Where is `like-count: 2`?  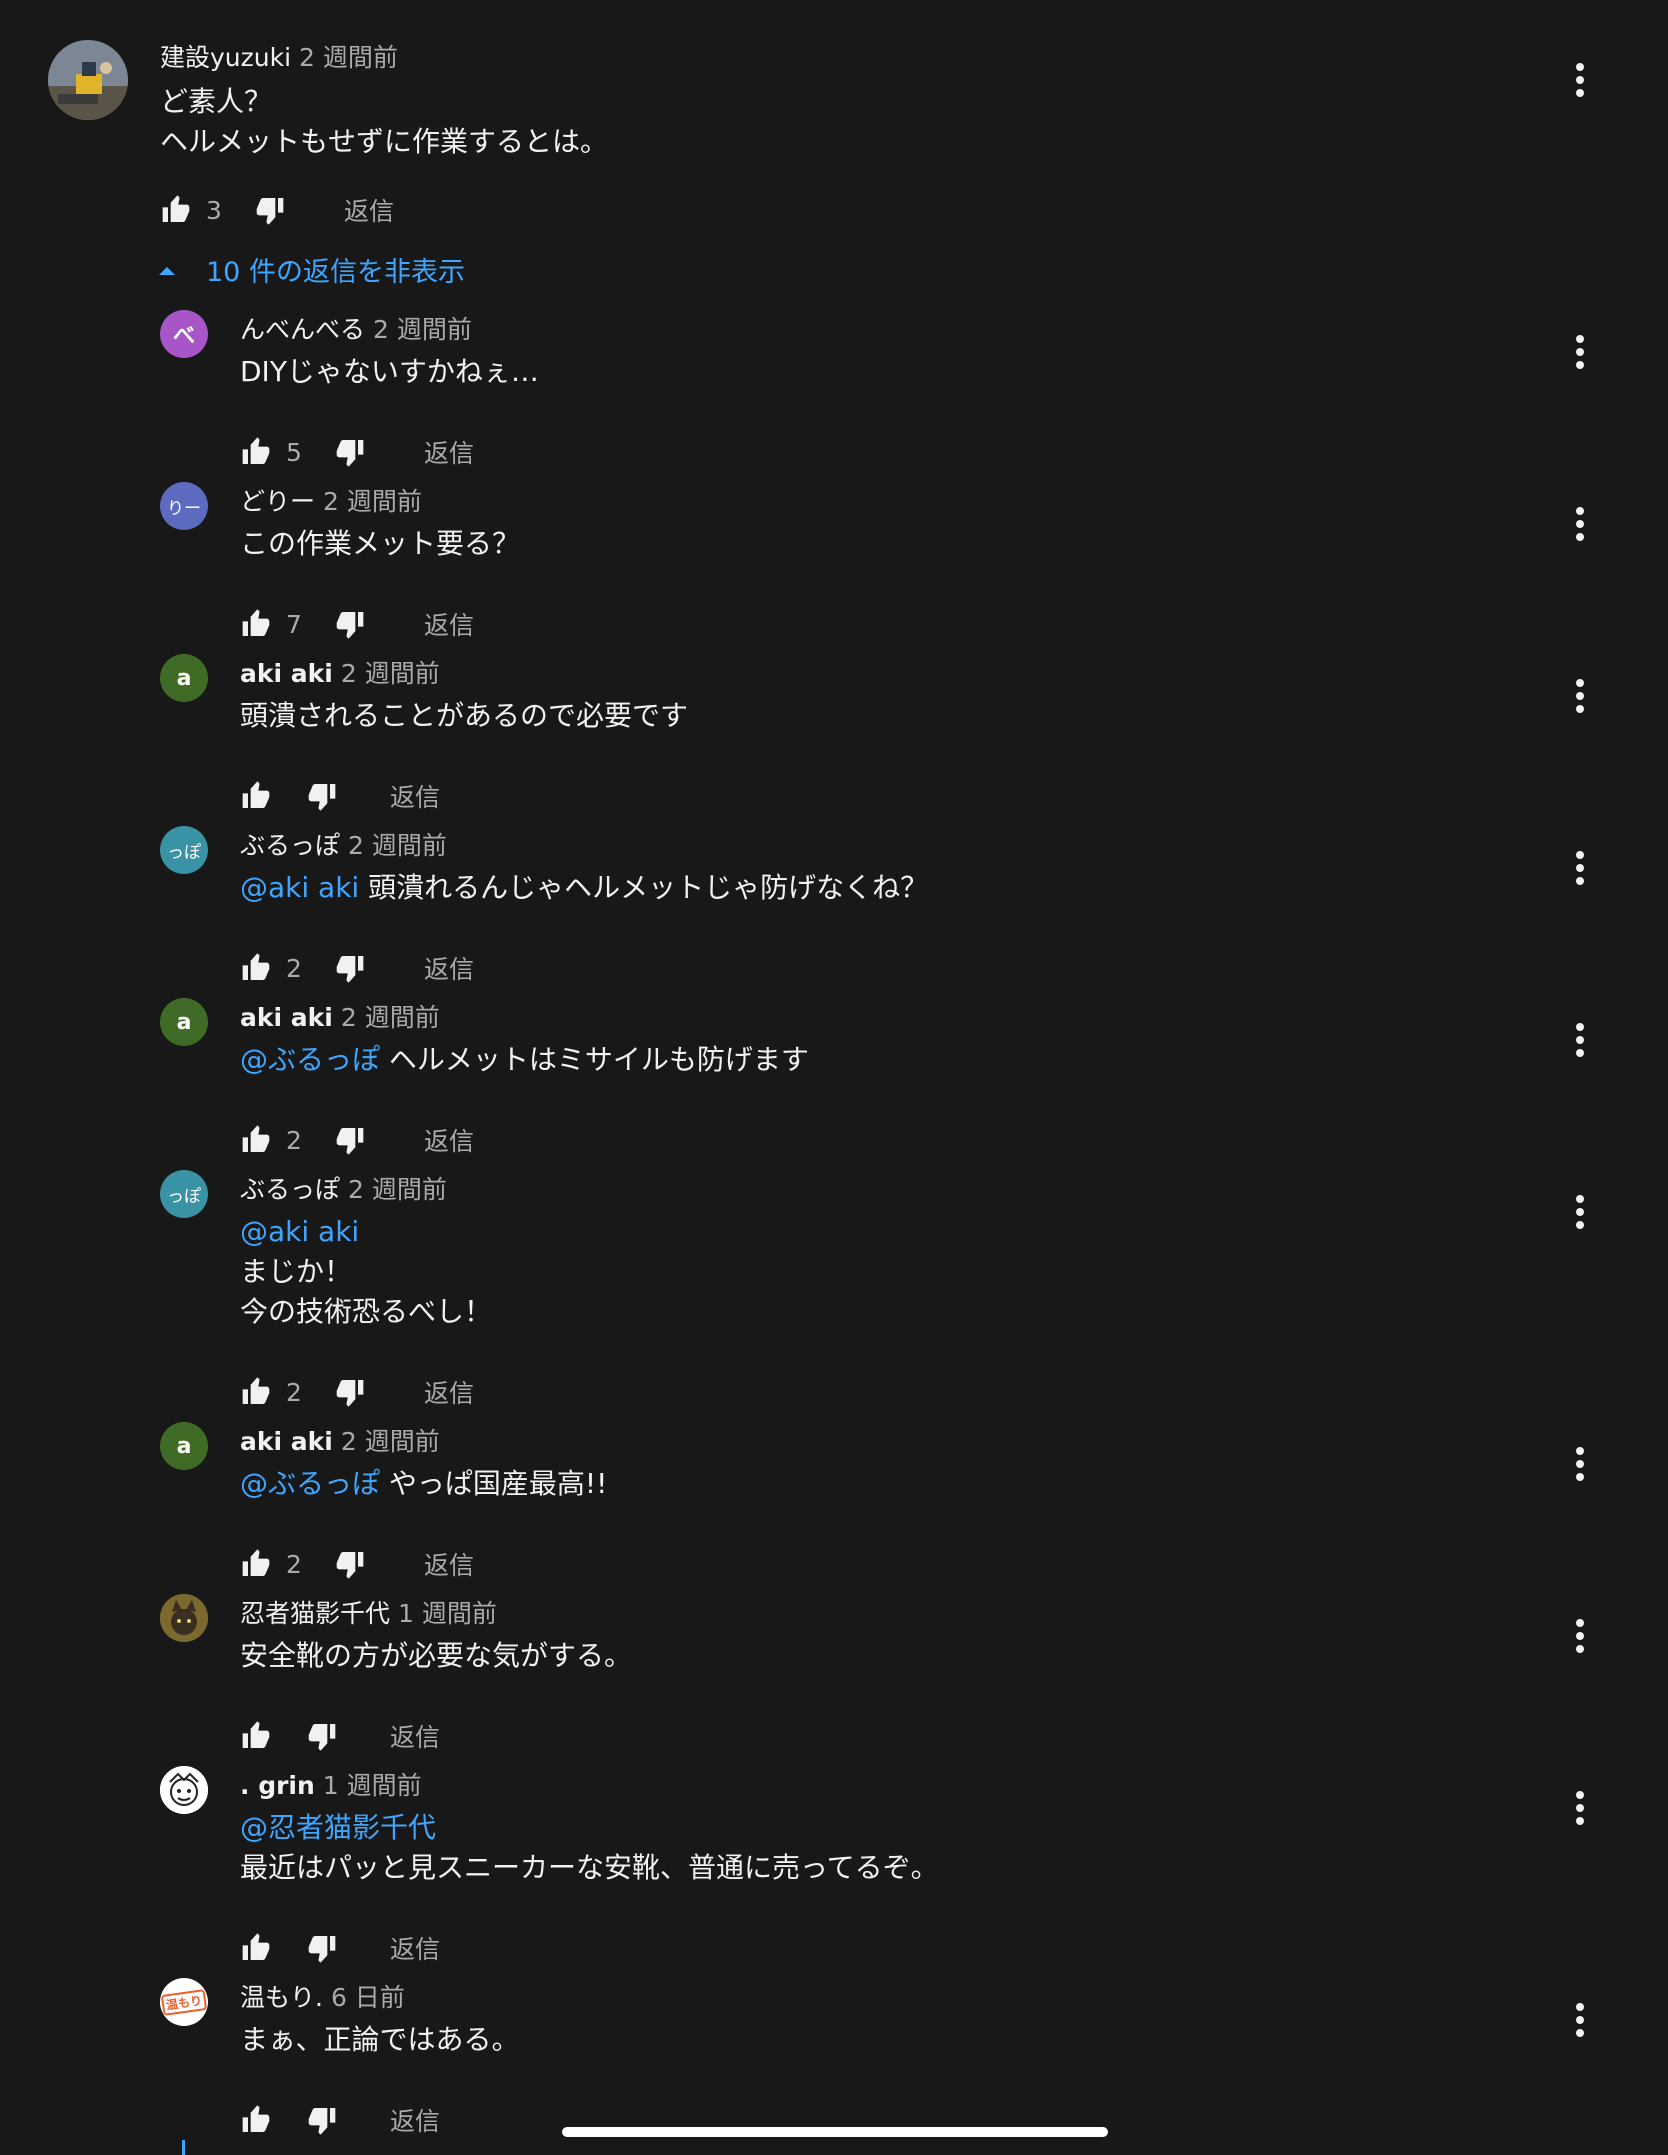
like-count: 2 is located at coordinates (294, 968).